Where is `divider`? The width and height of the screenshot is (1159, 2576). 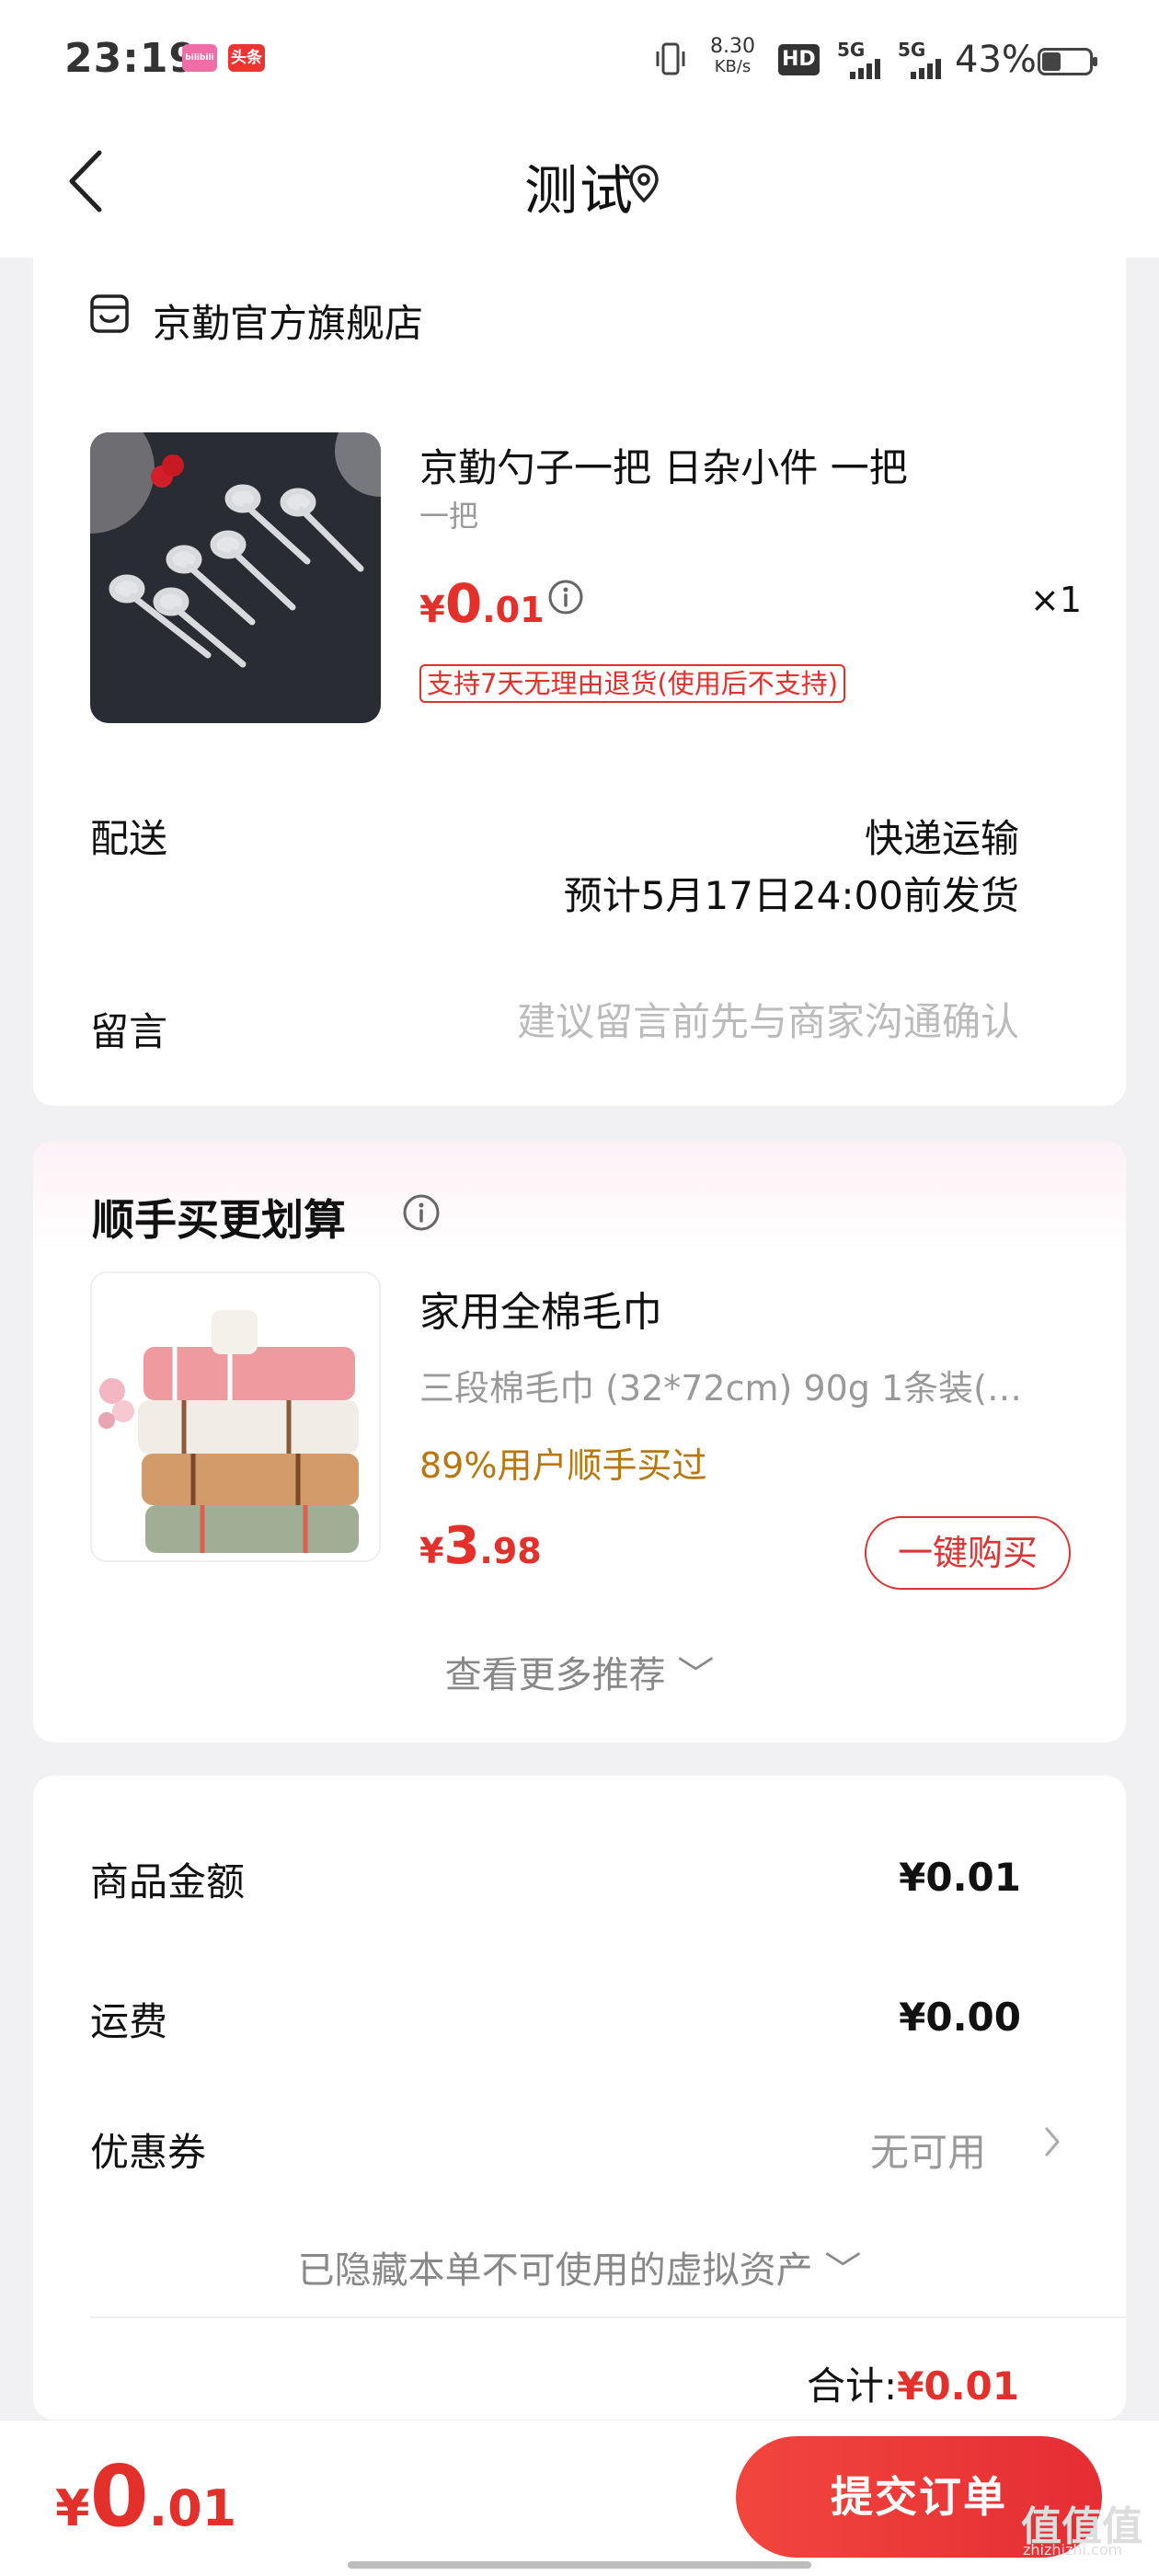 divider is located at coordinates (608, 2317).